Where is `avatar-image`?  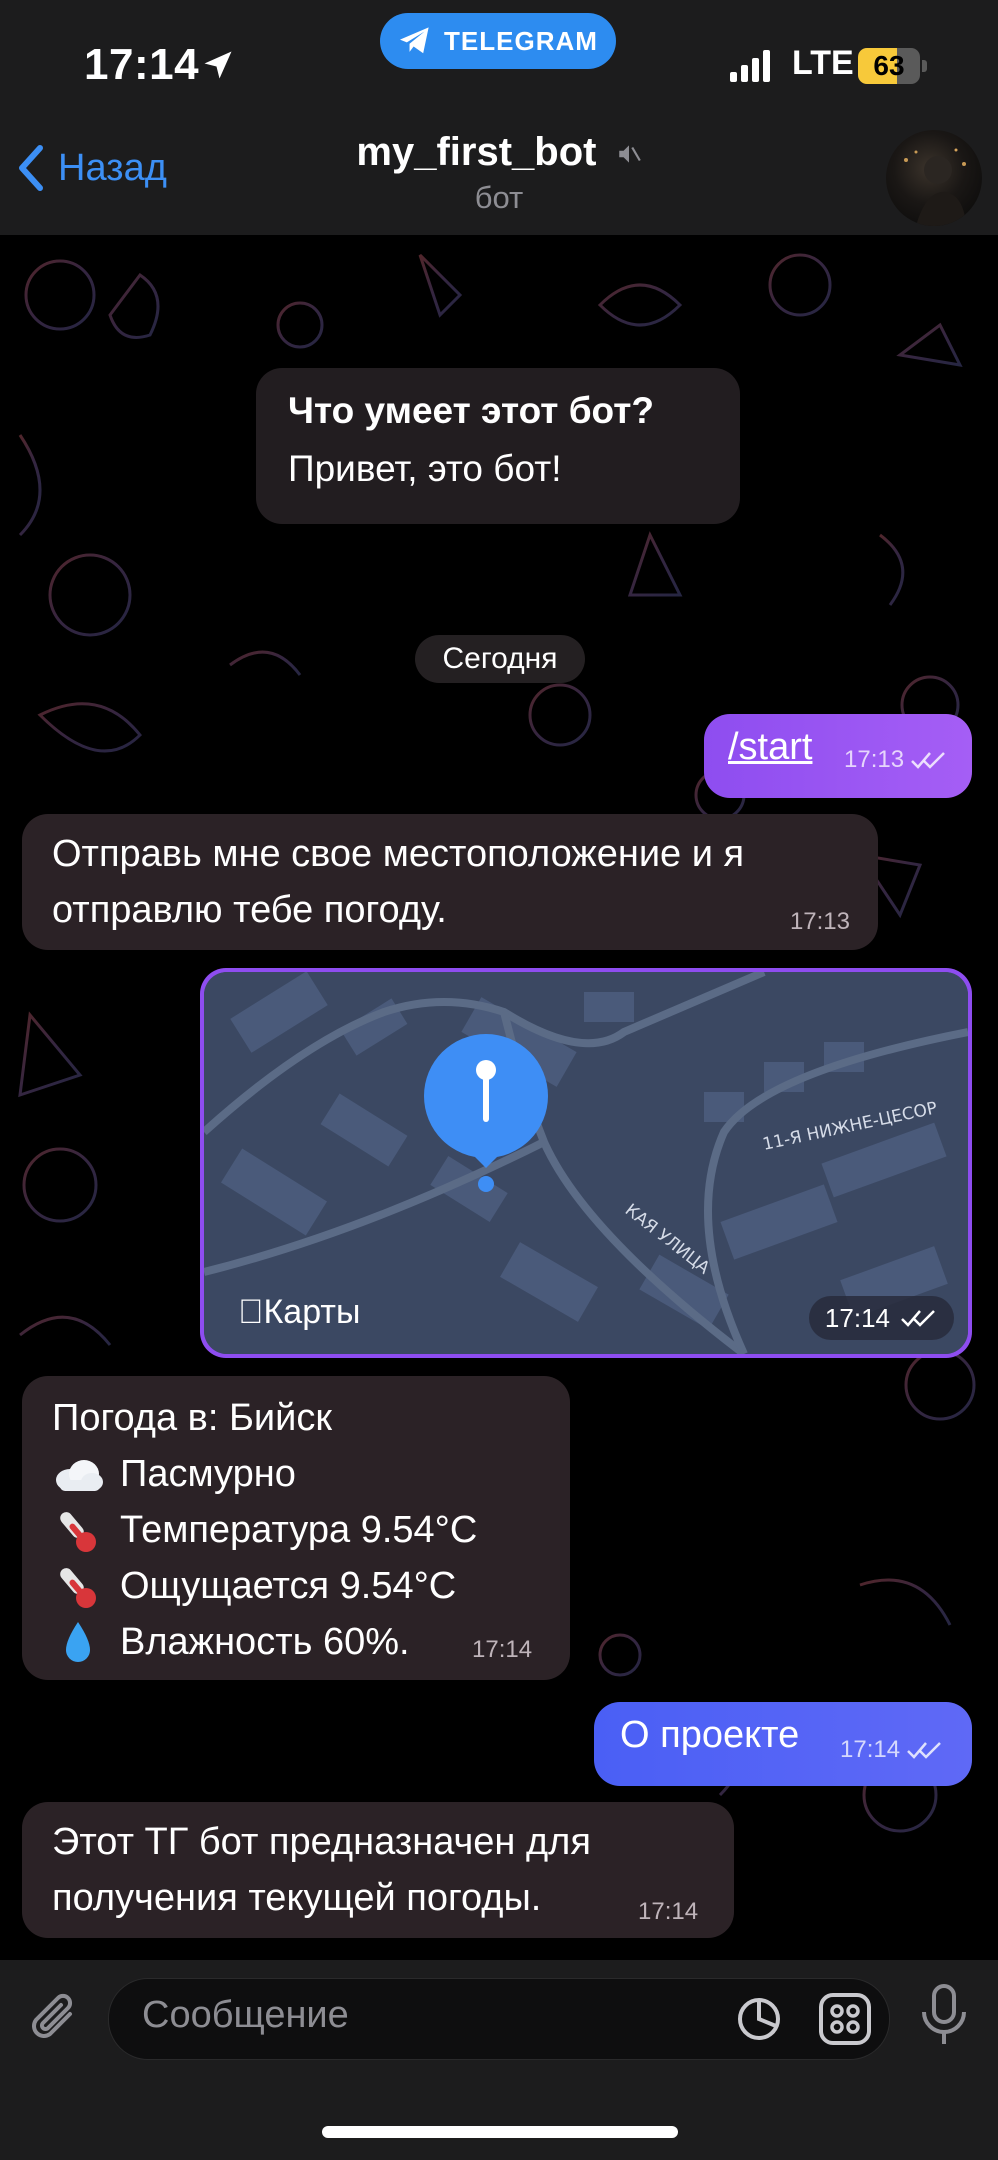 avatar-image is located at coordinates (935, 187).